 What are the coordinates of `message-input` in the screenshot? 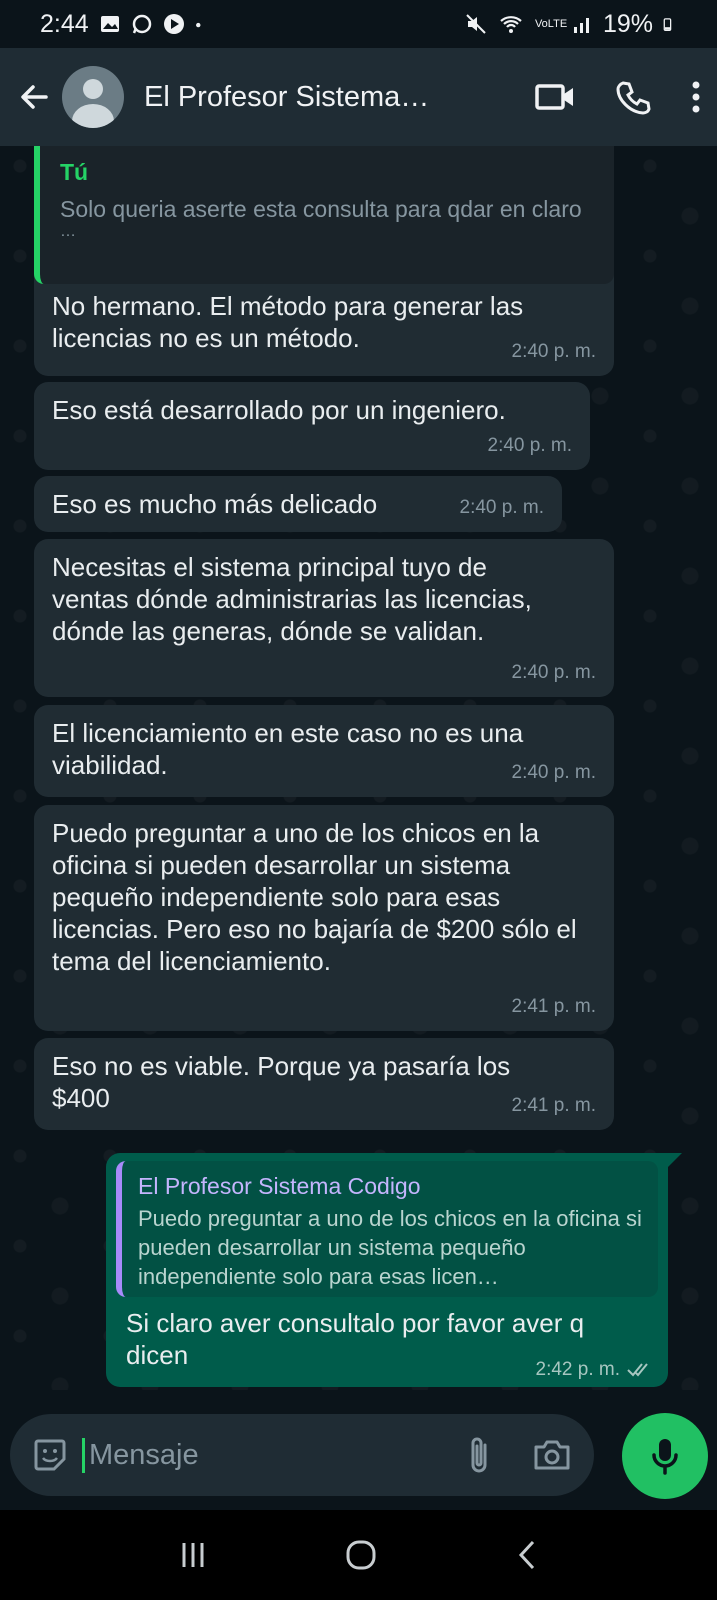 It's located at (256, 1455).